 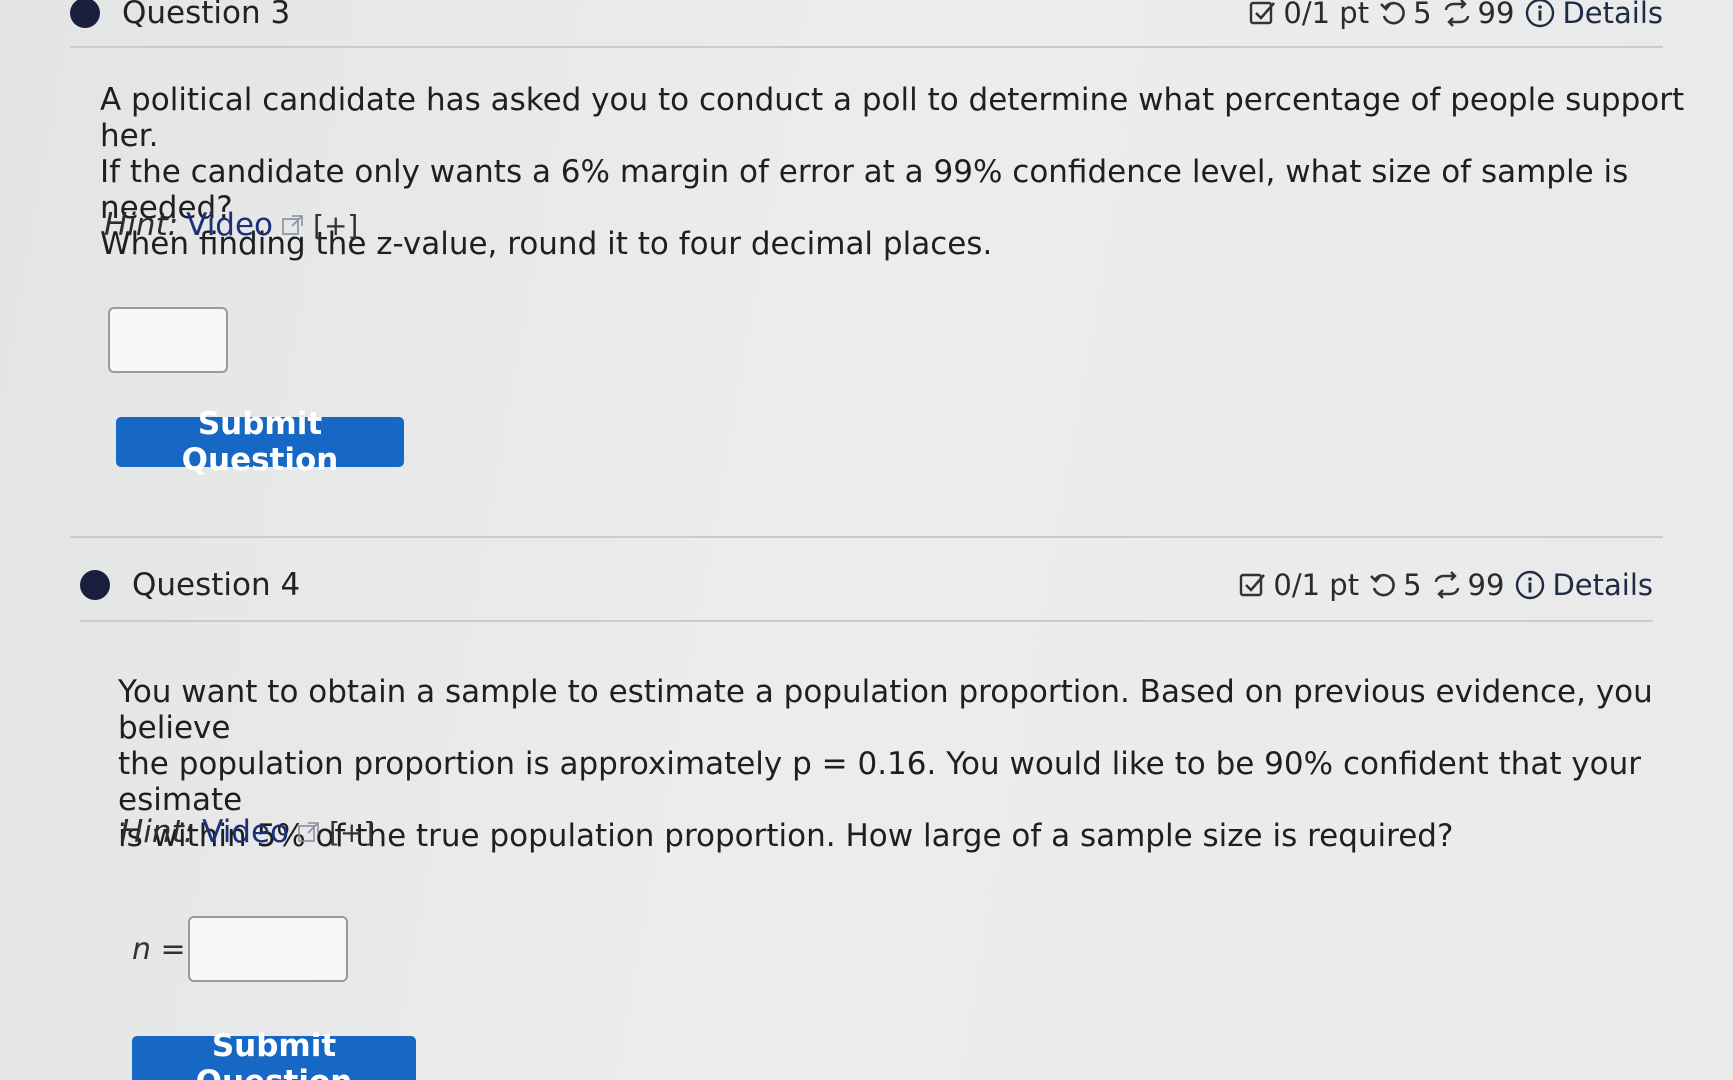 What do you see at coordinates (1395, 585) in the screenshot?
I see `question-4-attempts: 5` at bounding box center [1395, 585].